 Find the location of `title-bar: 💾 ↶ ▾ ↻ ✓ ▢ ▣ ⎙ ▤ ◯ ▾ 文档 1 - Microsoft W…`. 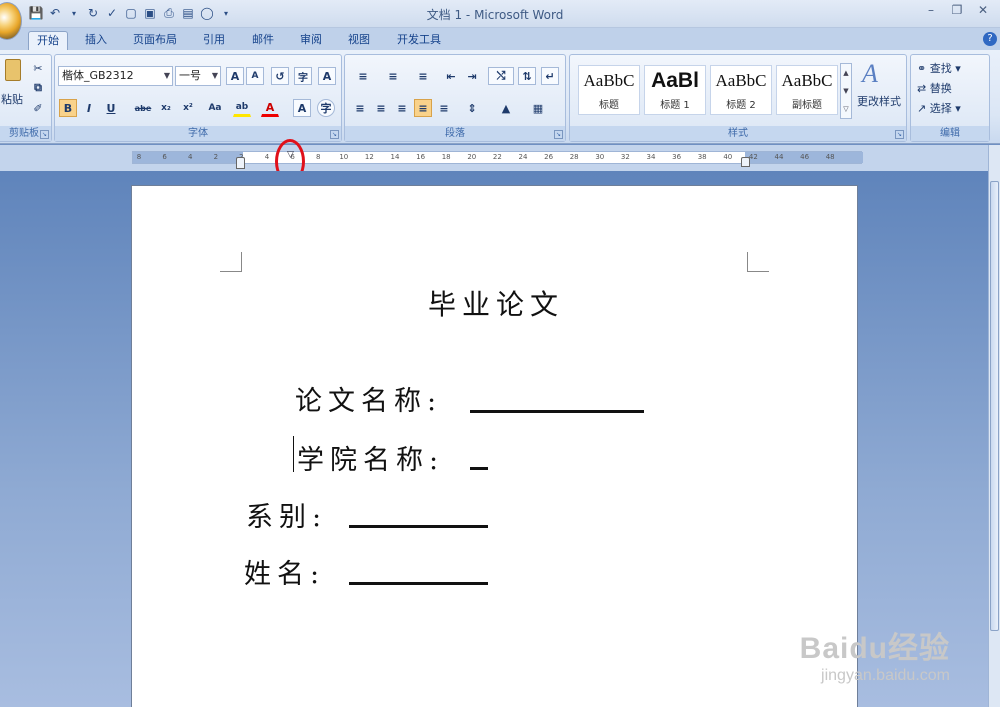

title-bar: 💾 ↶ ▾ ↻ ✓ ▢ ▣ ⎙ ▤ ◯ ▾ 文档 1 - Microsoft W… is located at coordinates (500, 20).